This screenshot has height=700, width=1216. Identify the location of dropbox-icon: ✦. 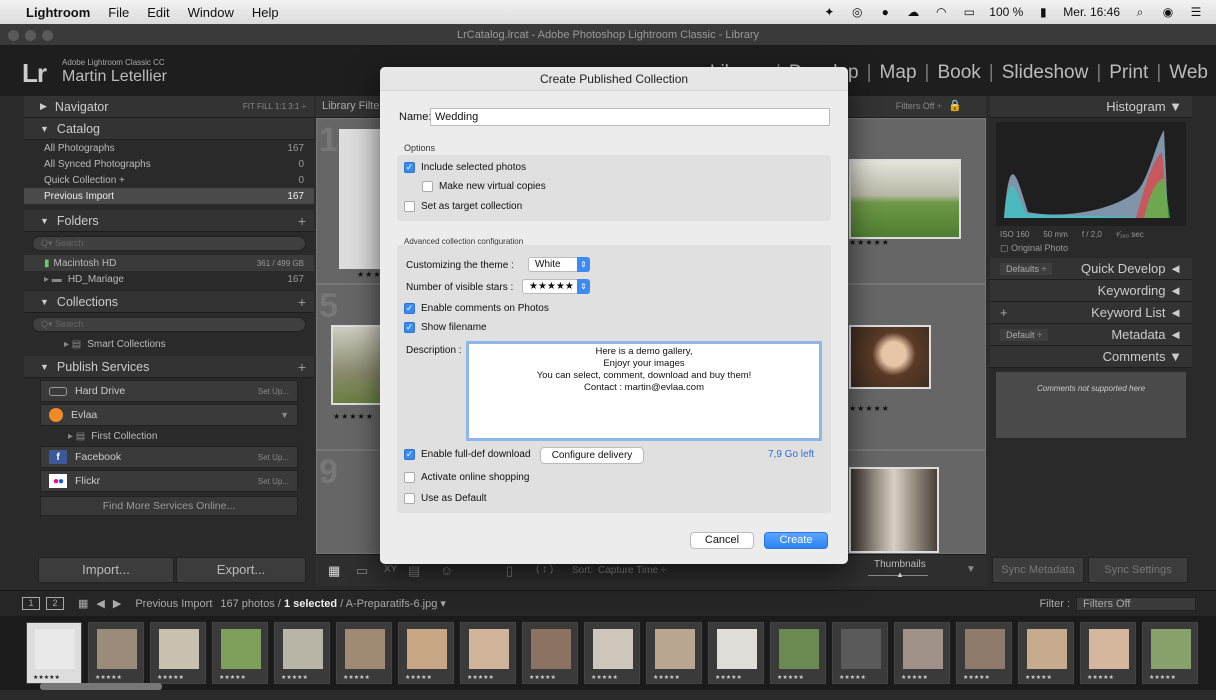
(829, 12).